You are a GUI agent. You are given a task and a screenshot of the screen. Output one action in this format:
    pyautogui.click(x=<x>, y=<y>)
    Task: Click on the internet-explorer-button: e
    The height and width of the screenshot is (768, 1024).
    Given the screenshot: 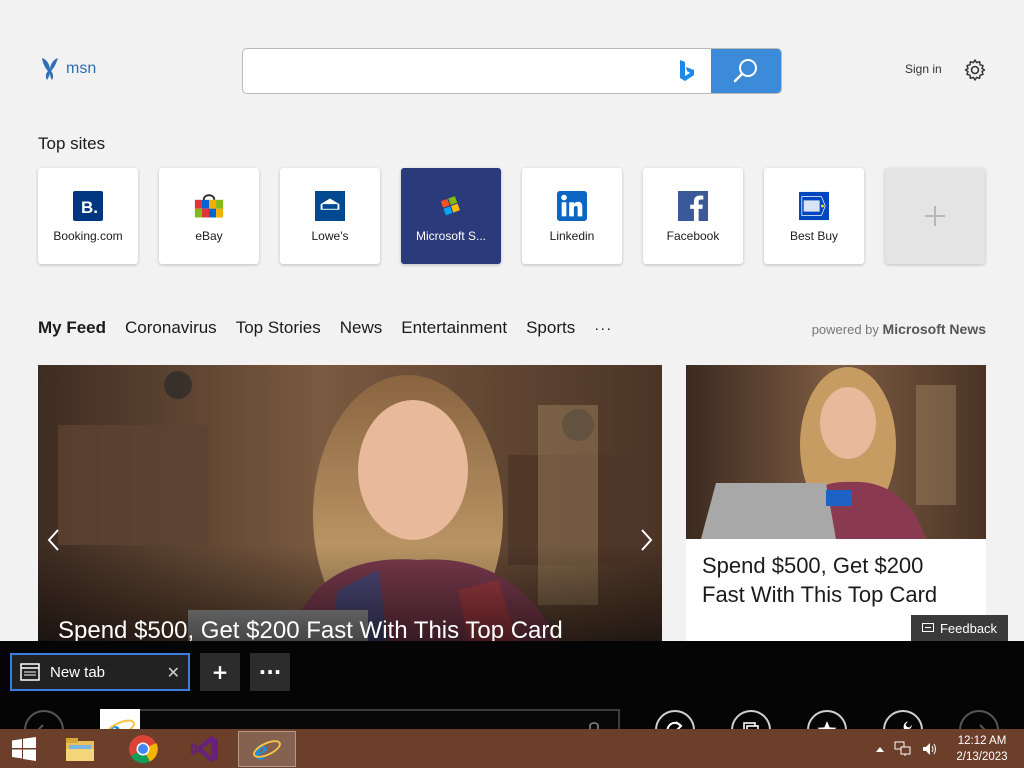 What is the action you would take?
    pyautogui.click(x=267, y=749)
    